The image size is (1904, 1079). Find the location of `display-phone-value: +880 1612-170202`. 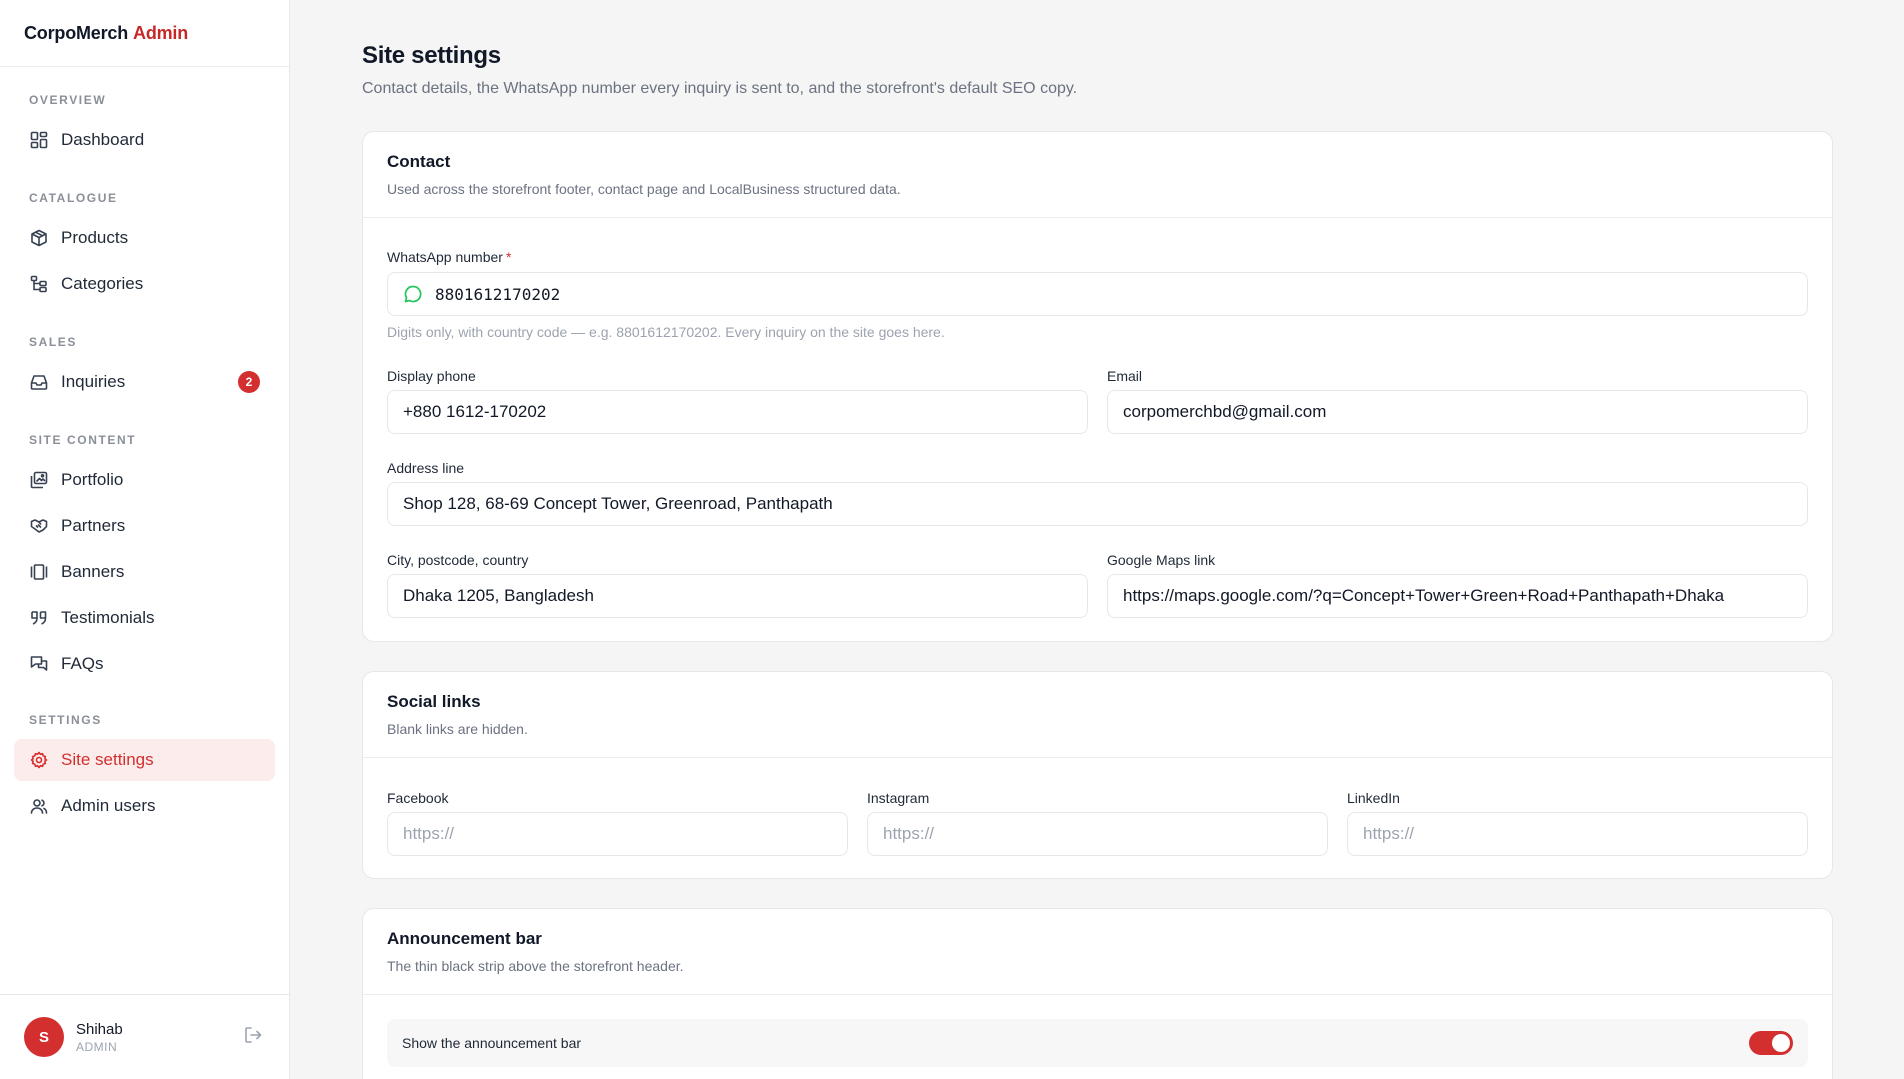

display-phone-value: +880 1612-170202 is located at coordinates (475, 411).